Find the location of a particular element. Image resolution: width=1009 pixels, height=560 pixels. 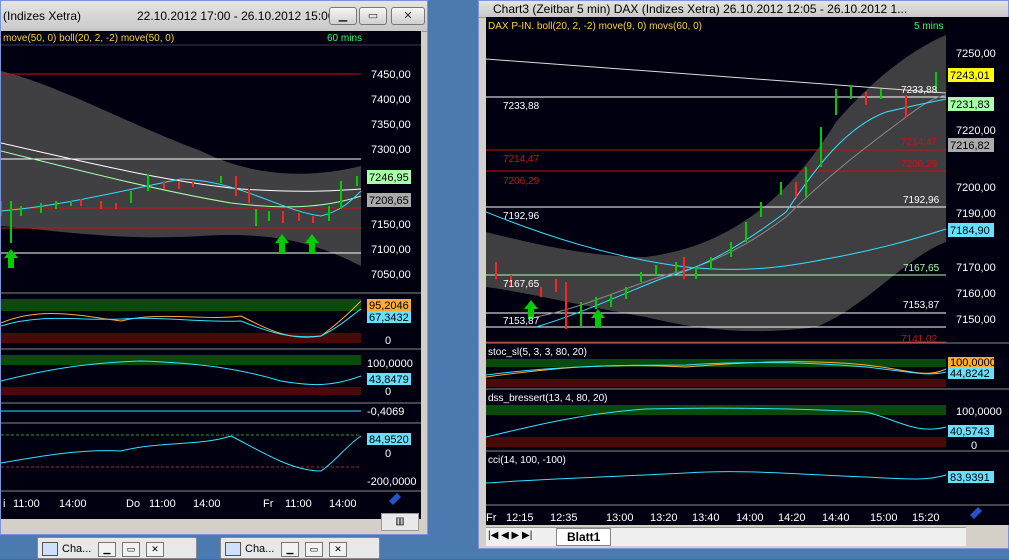

left-scrollbar-corner: ▥ is located at coordinates (400, 522).